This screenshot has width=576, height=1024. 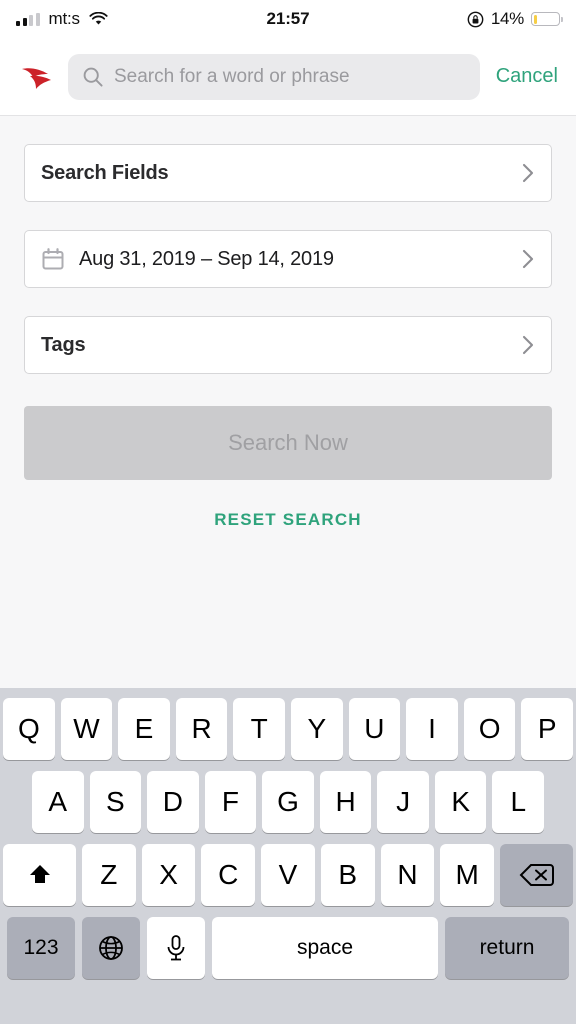 What do you see at coordinates (407, 875) in the screenshot?
I see `key-n: N` at bounding box center [407, 875].